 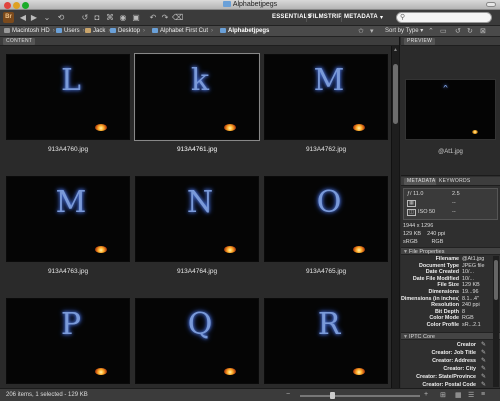 I want to click on refine-icon: ⌘, so click(x=110, y=18).